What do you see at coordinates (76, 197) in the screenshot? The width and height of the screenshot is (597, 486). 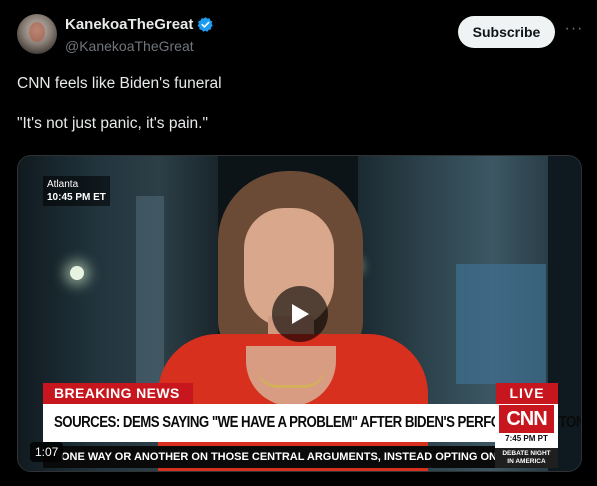 I see `dateline-time: 10:45 PM ET` at bounding box center [76, 197].